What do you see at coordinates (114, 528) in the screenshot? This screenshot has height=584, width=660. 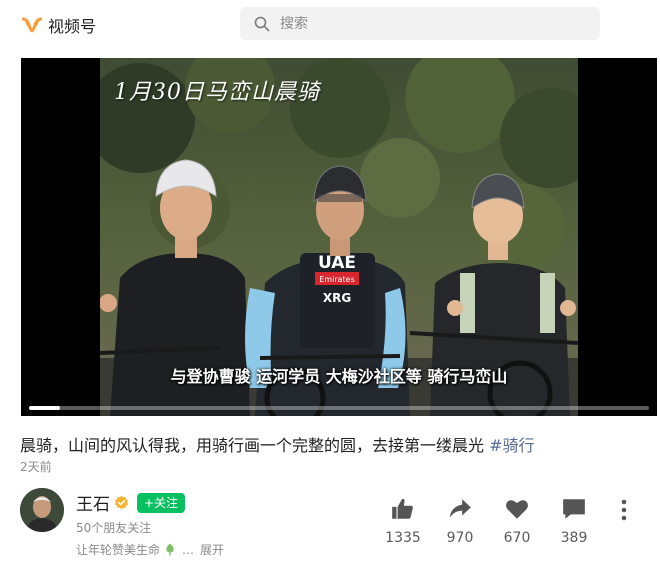 I see `friends-following: 50个朋友关注` at bounding box center [114, 528].